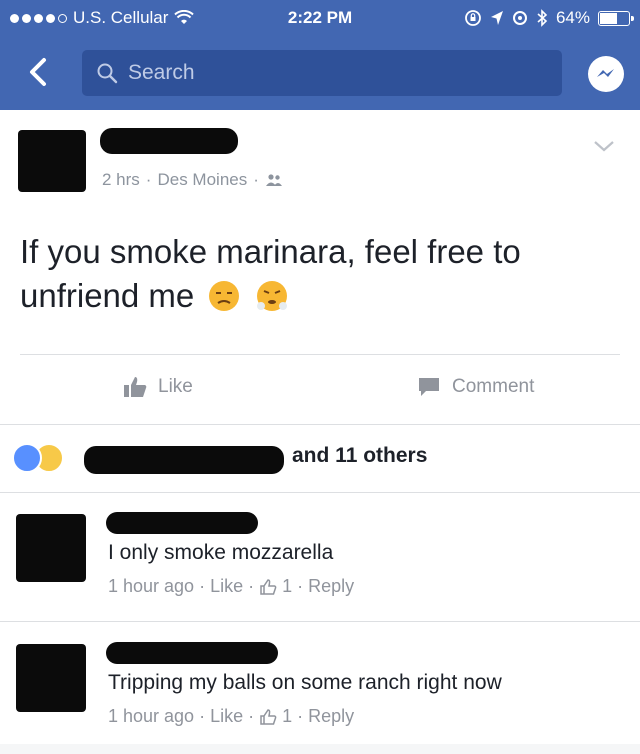 The width and height of the screenshot is (640, 754). Describe the element at coordinates (175, 386) in the screenshot. I see `like-label: Like` at that location.